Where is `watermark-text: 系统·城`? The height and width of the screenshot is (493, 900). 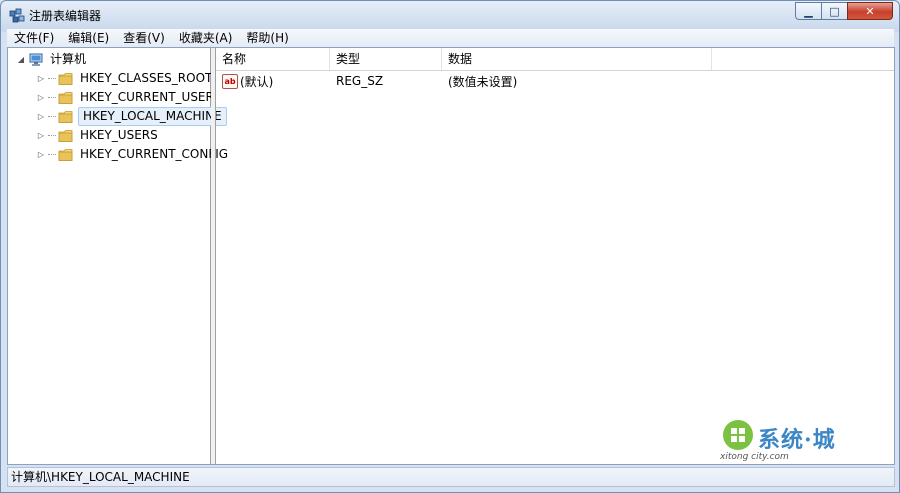 watermark-text: 系统·城 is located at coordinates (797, 440).